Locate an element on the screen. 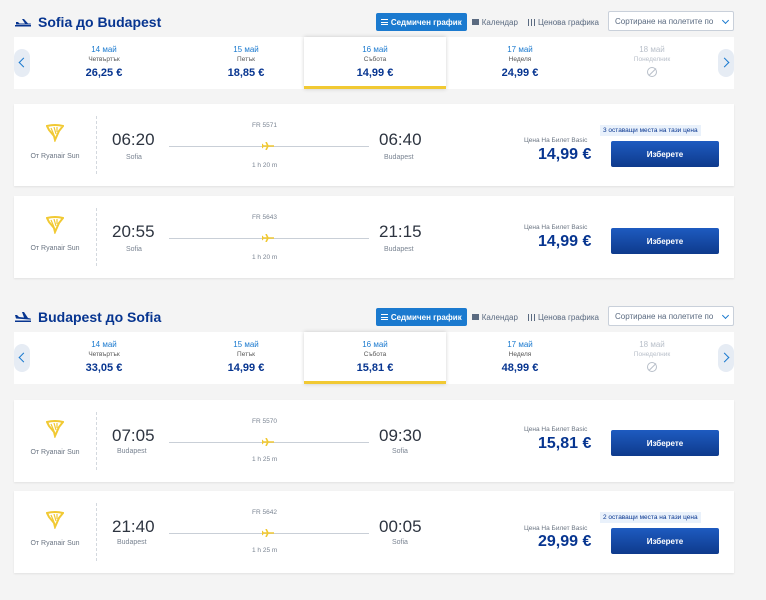 The image size is (766, 600). date-cell: 15 май Петък 18,85 € is located at coordinates (246, 63).